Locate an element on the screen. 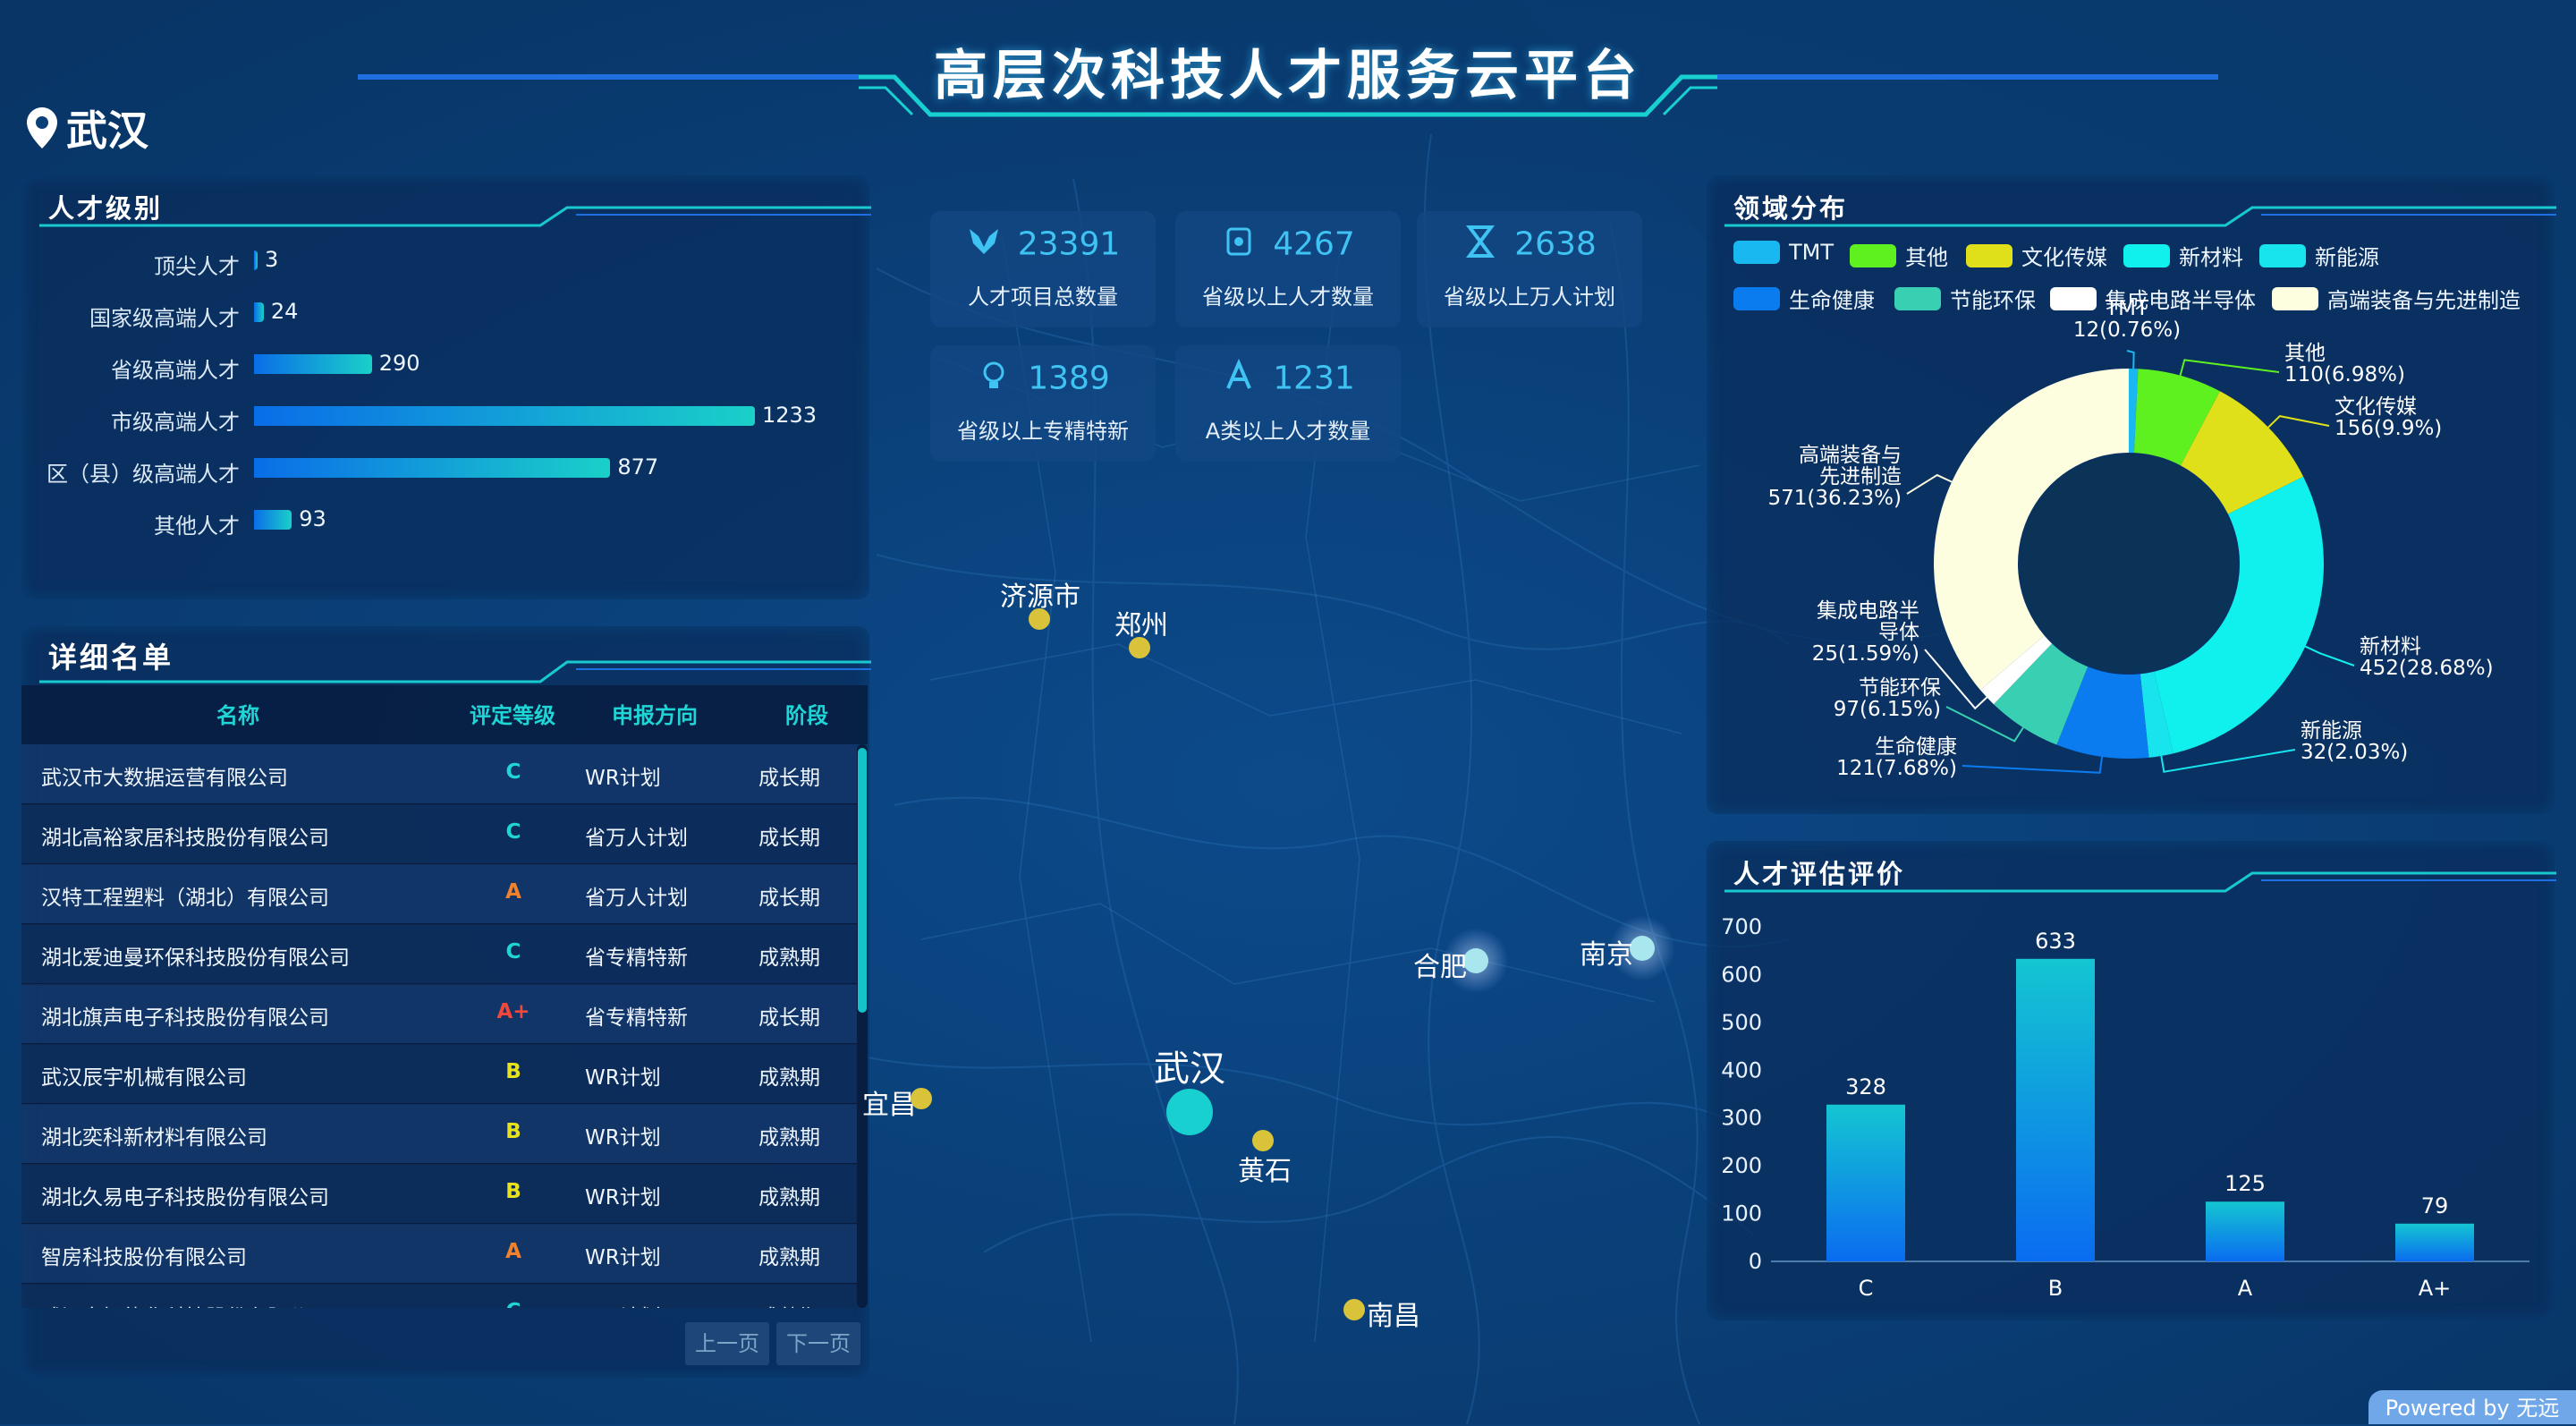 The image size is (2576, 1426). table-row: 武汉市大数据运营有限公司 C WR计划 成长期 is located at coordinates (439, 775).